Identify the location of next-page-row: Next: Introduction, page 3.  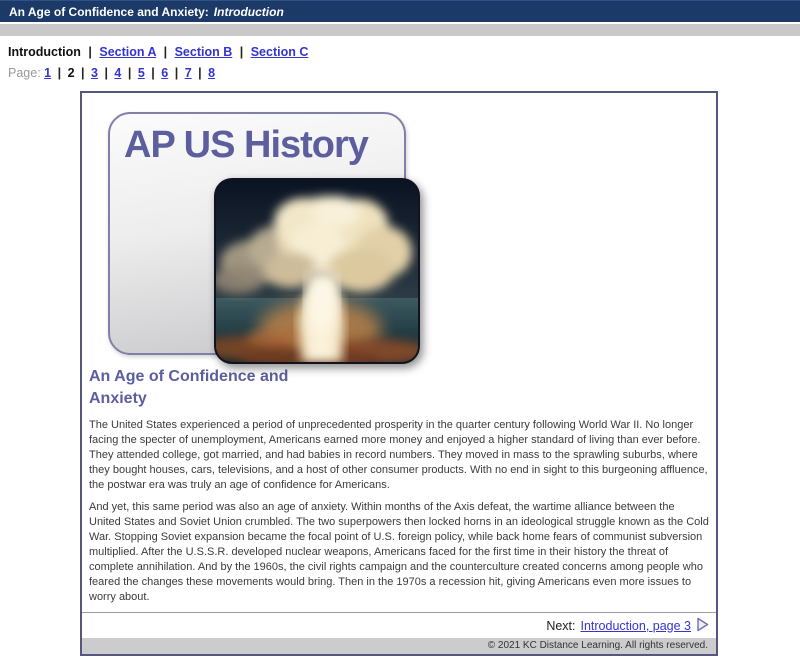
(399, 625).